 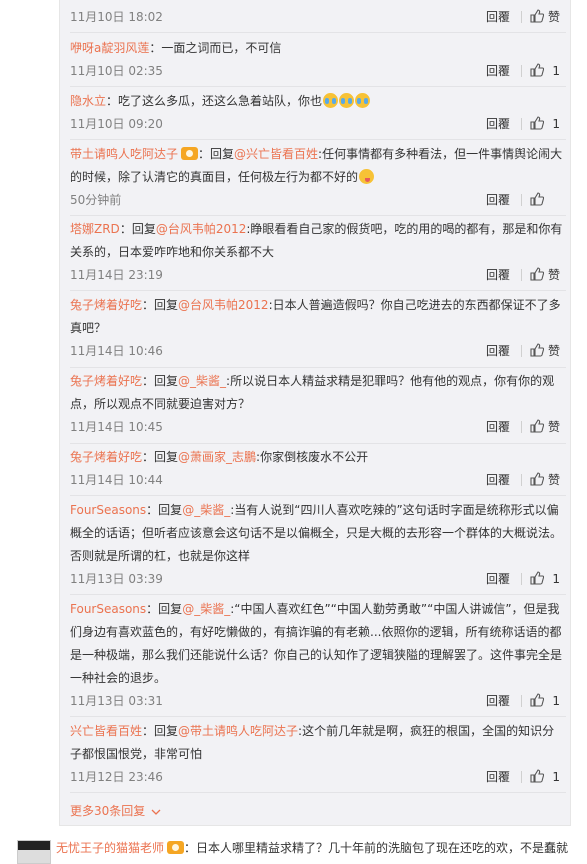 What do you see at coordinates (318, 48) in the screenshot?
I see `comment-text: 咿呀a靛羽风莲：一面之词而已，不可信` at bounding box center [318, 48].